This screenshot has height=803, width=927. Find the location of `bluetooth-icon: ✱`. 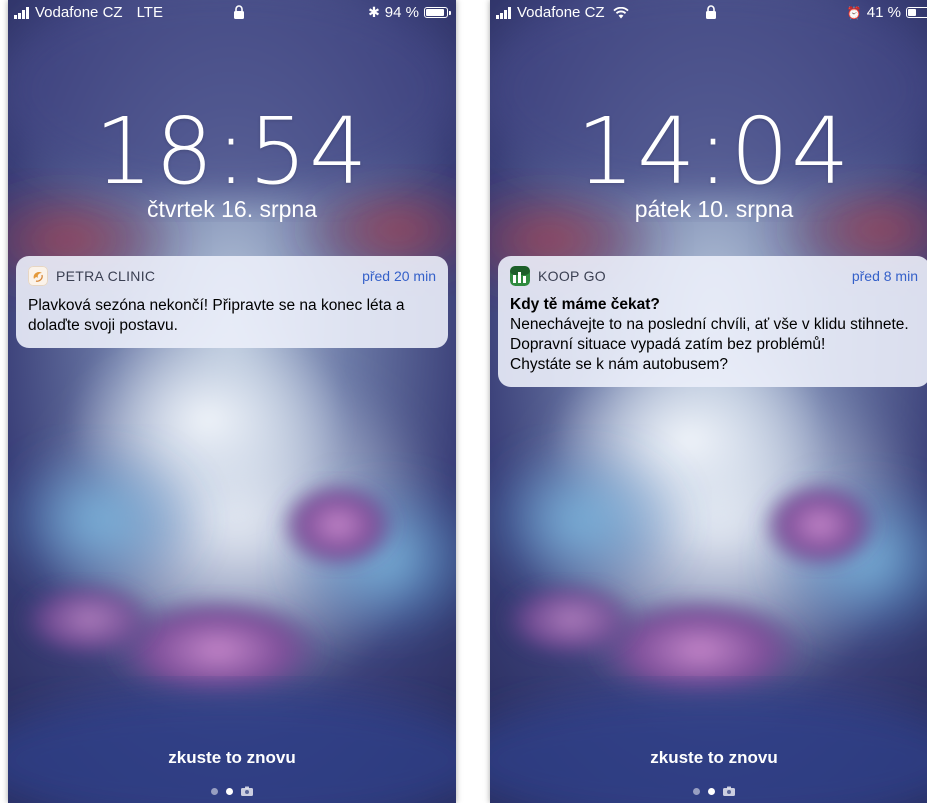

bluetooth-icon: ✱ is located at coordinates (374, 12).